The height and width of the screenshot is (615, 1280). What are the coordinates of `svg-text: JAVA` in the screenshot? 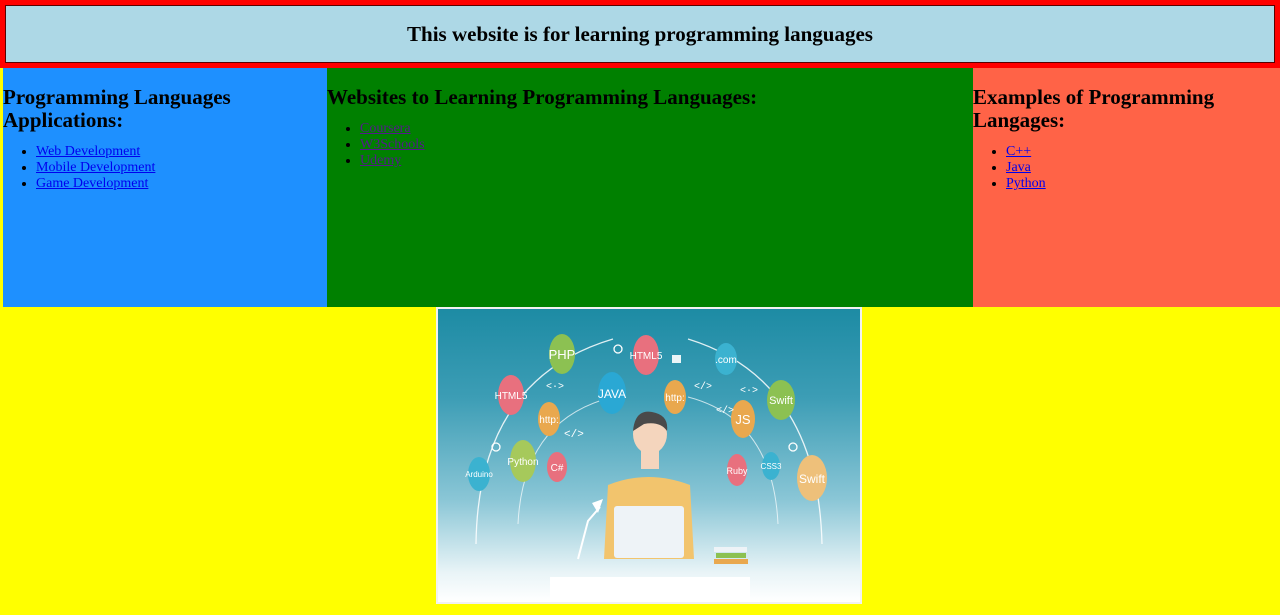 It's located at (612, 394).